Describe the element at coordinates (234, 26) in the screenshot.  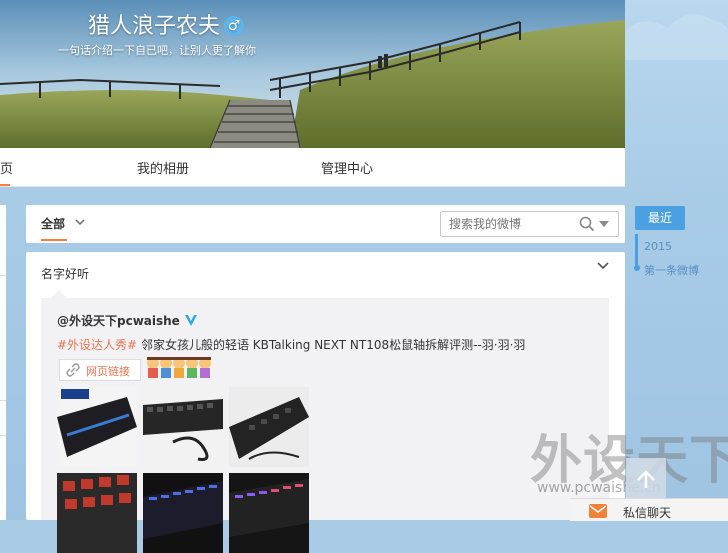
I see `male-gender-icon: ♂` at that location.